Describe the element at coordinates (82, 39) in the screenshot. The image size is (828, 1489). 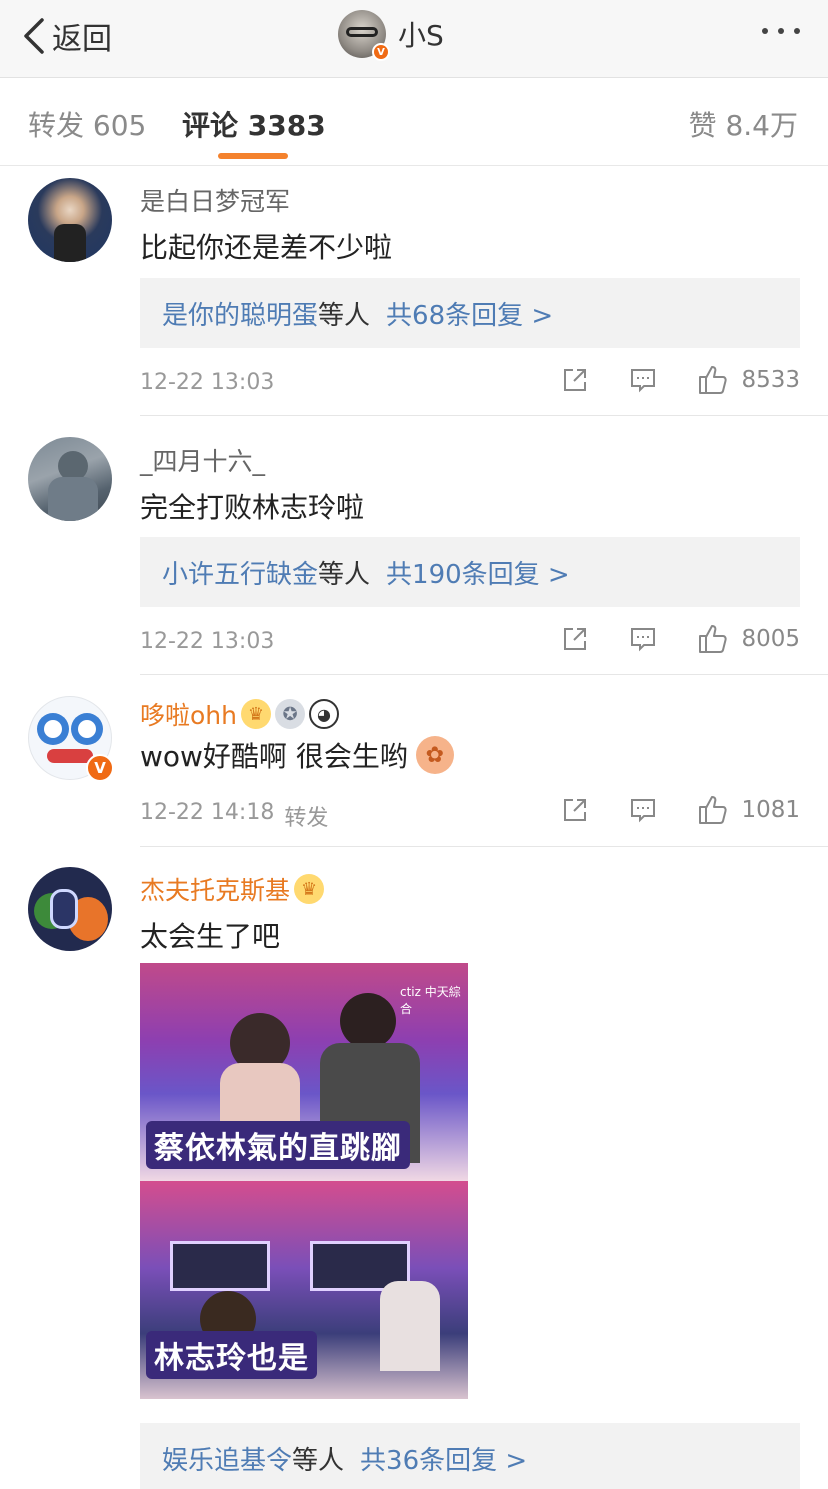
I see `back-label: 返回` at that location.